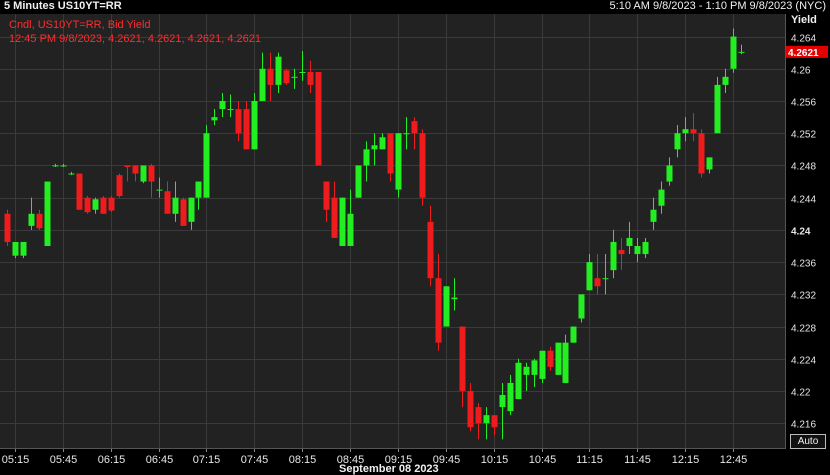  Describe the element at coordinates (207, 460) in the screenshot. I see `x-tick-label: 07:15` at that location.